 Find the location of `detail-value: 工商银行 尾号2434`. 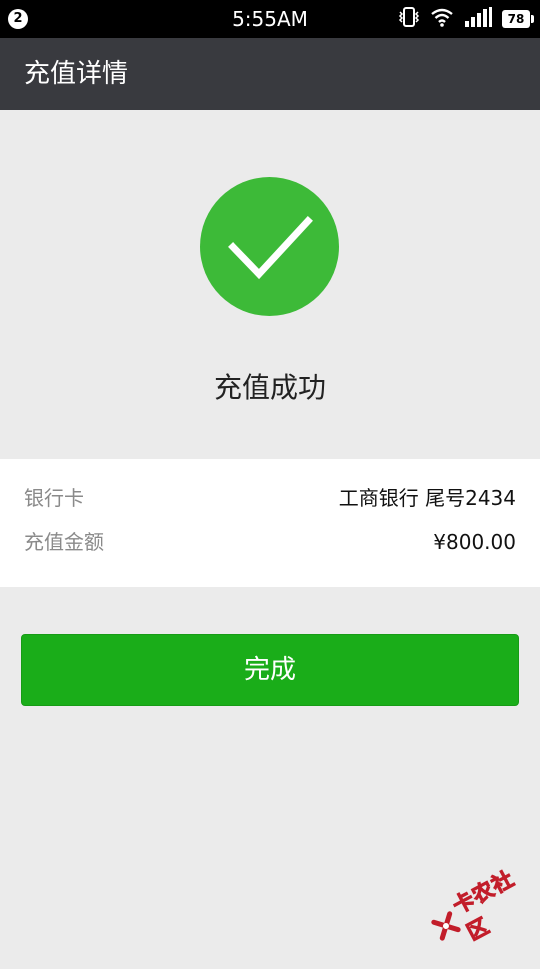

detail-value: 工商银行 尾号2434 is located at coordinates (427, 498).